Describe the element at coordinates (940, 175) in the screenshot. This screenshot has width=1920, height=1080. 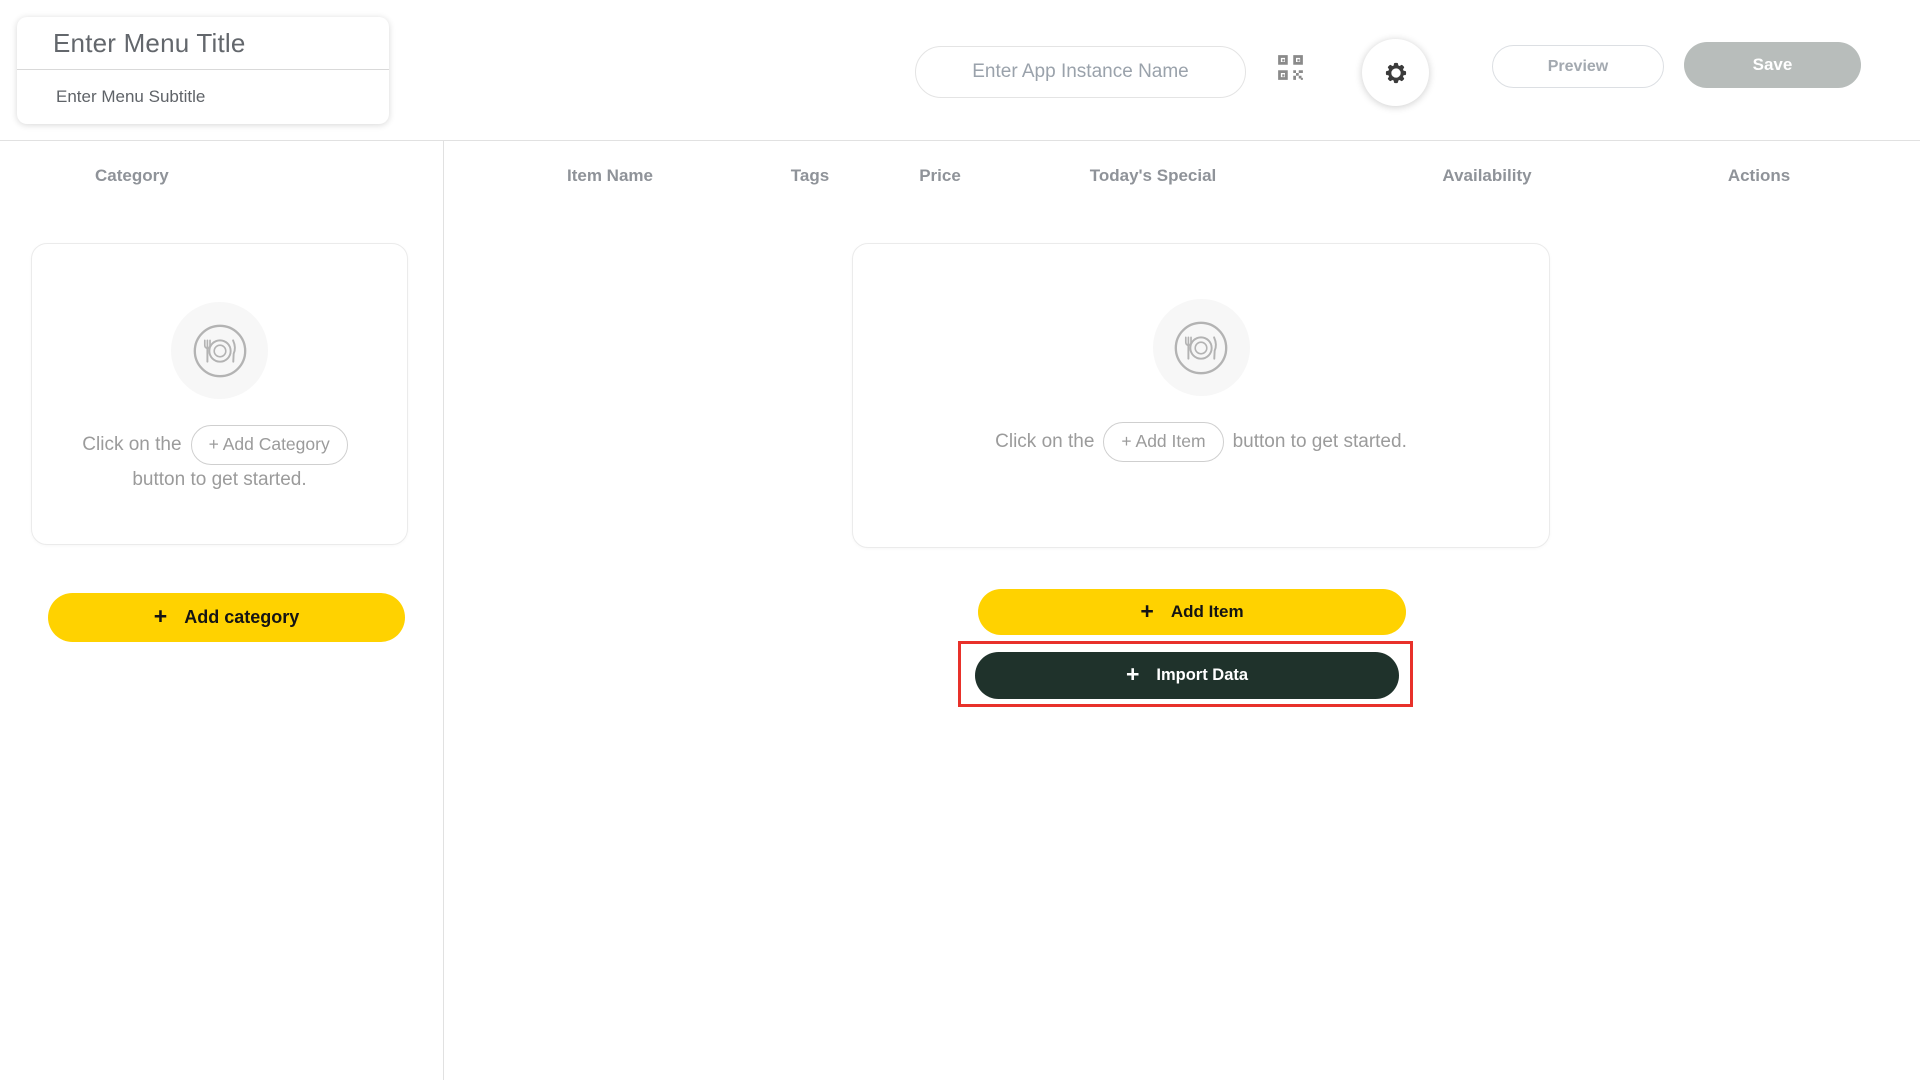
I see `column-header-price: Price` at that location.